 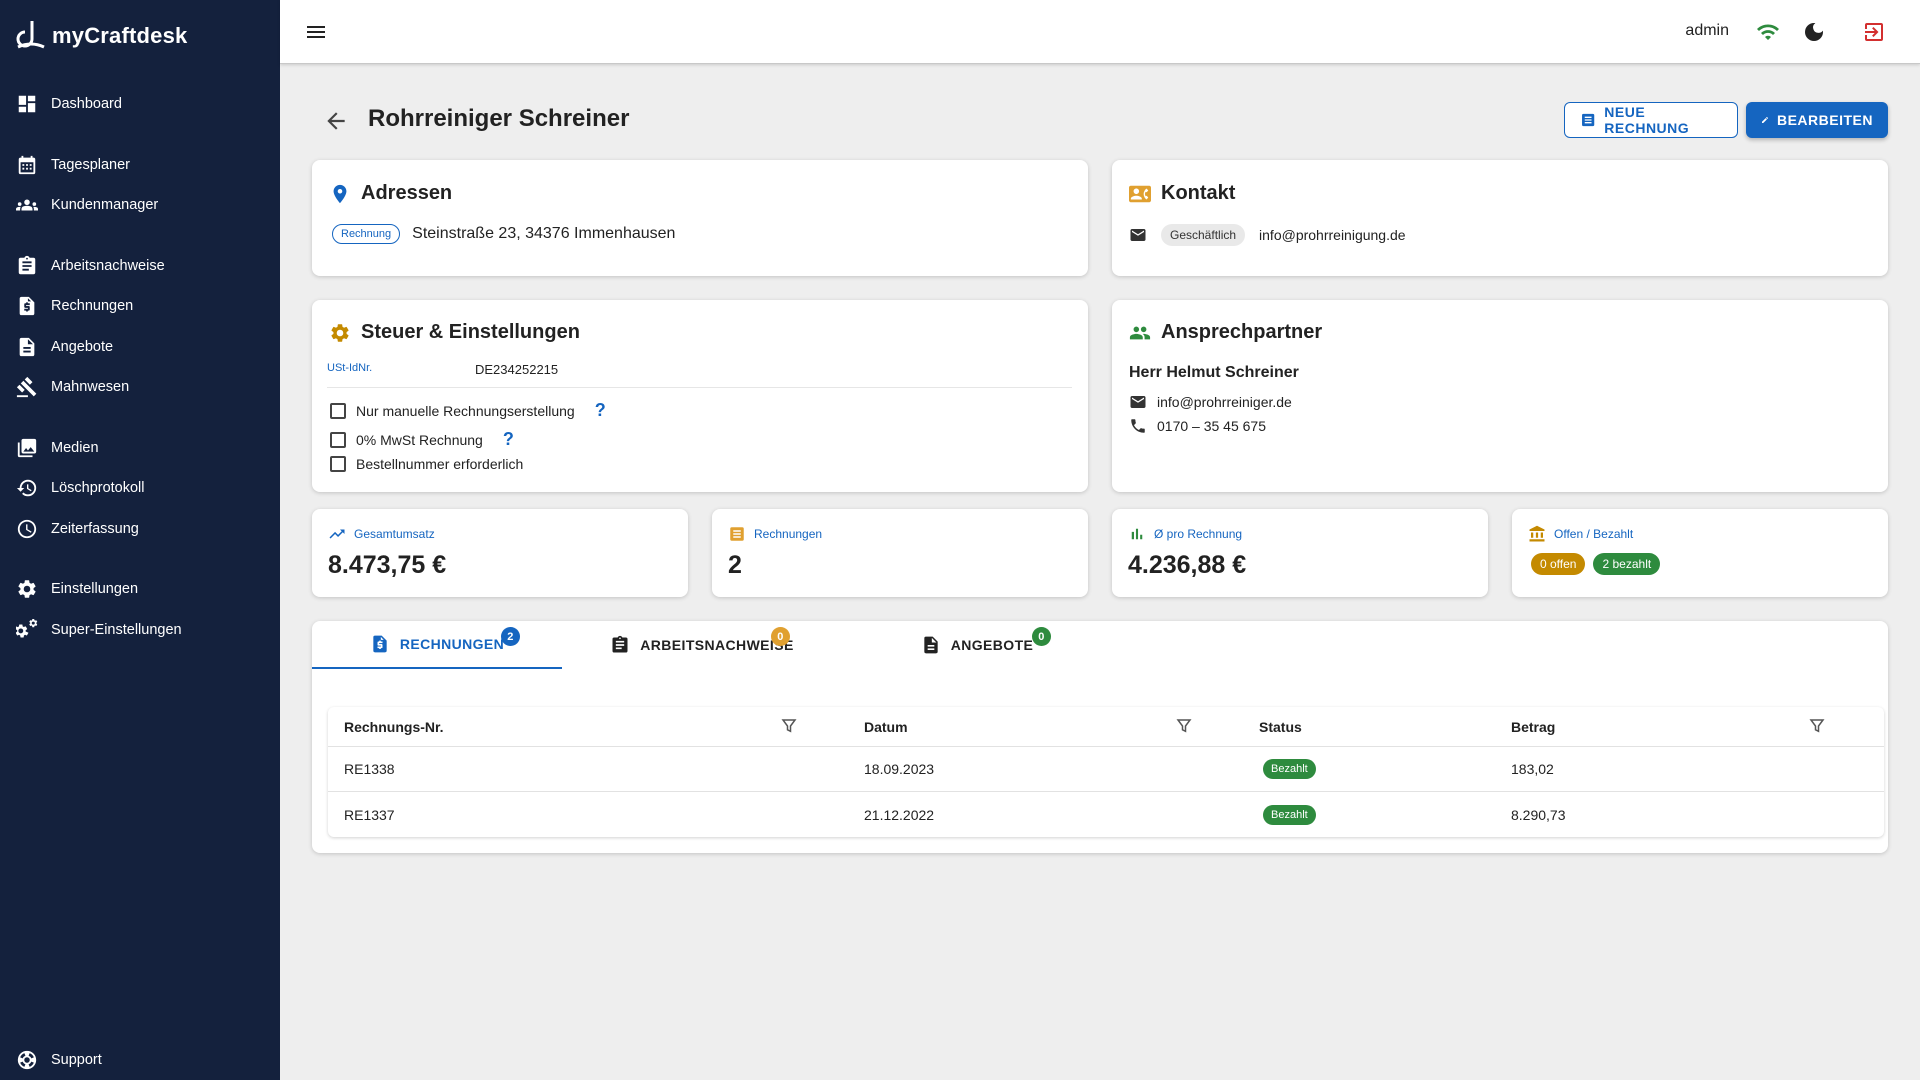 I want to click on invoice-date: 21.12.2022, so click(x=899, y=814).